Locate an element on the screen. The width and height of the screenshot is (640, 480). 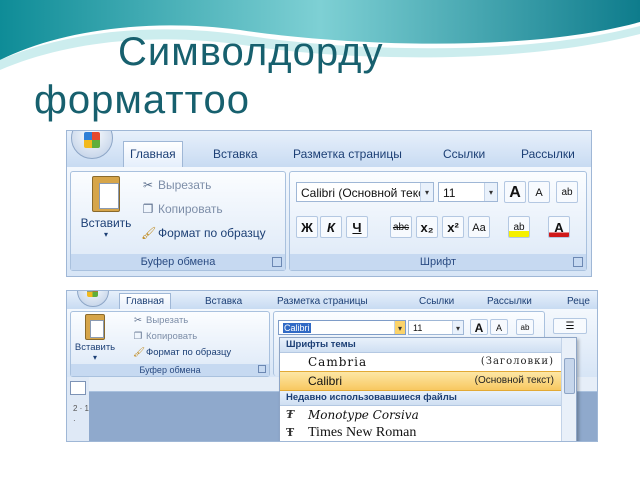
grow-font-button-2: A is located at coordinates (479, 327).